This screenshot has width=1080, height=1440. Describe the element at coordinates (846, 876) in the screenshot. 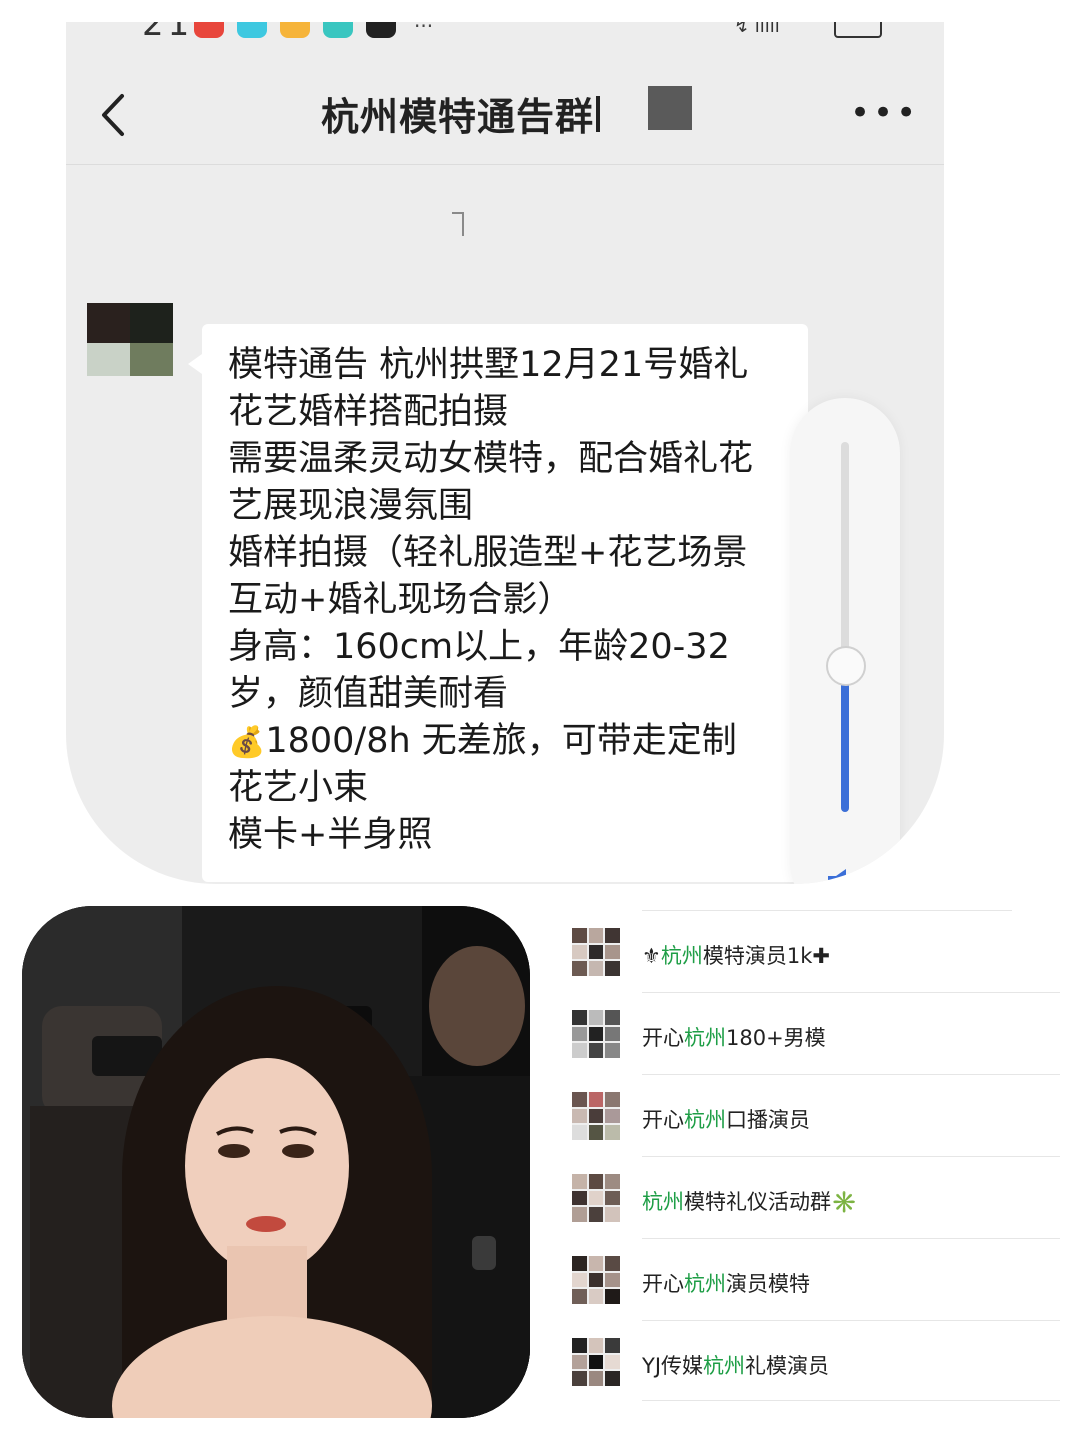

I see `speaker-icon` at that location.